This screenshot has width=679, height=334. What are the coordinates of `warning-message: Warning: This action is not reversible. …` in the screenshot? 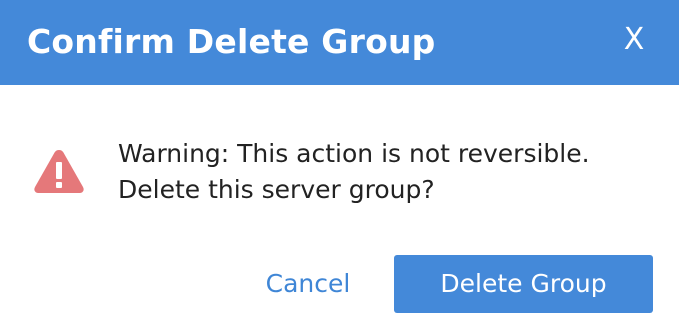 It's located at (354, 172).